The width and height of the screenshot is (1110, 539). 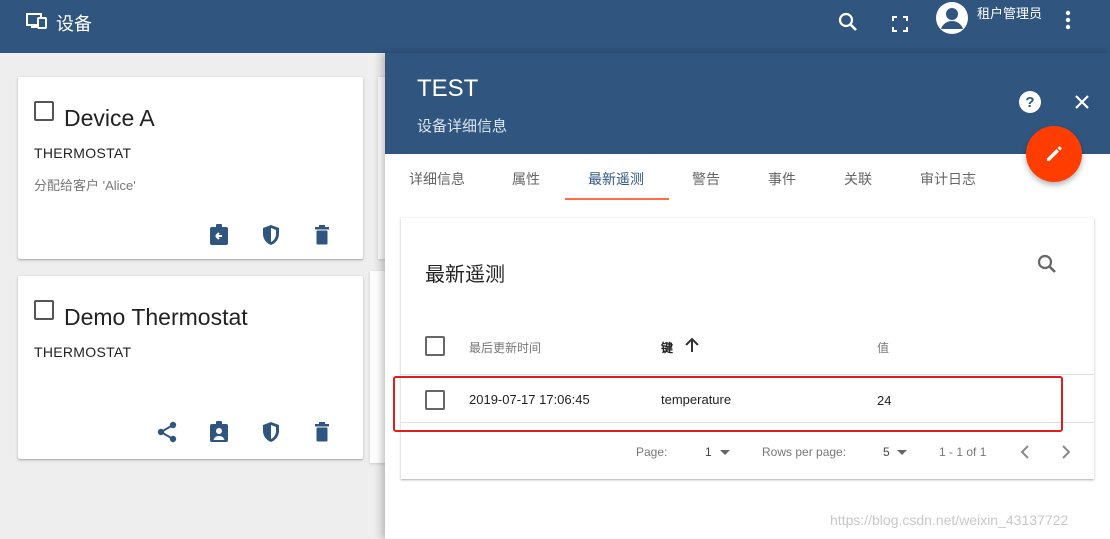 What do you see at coordinates (1066, 452) in the screenshot?
I see `chevron-right-icon` at bounding box center [1066, 452].